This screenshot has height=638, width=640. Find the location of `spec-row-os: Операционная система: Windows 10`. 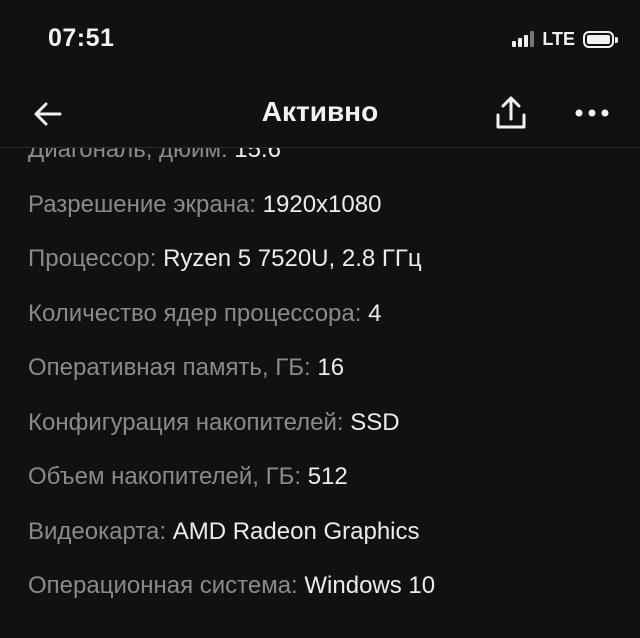

spec-row-os: Операционная система: Windows 10 is located at coordinates (320, 586).